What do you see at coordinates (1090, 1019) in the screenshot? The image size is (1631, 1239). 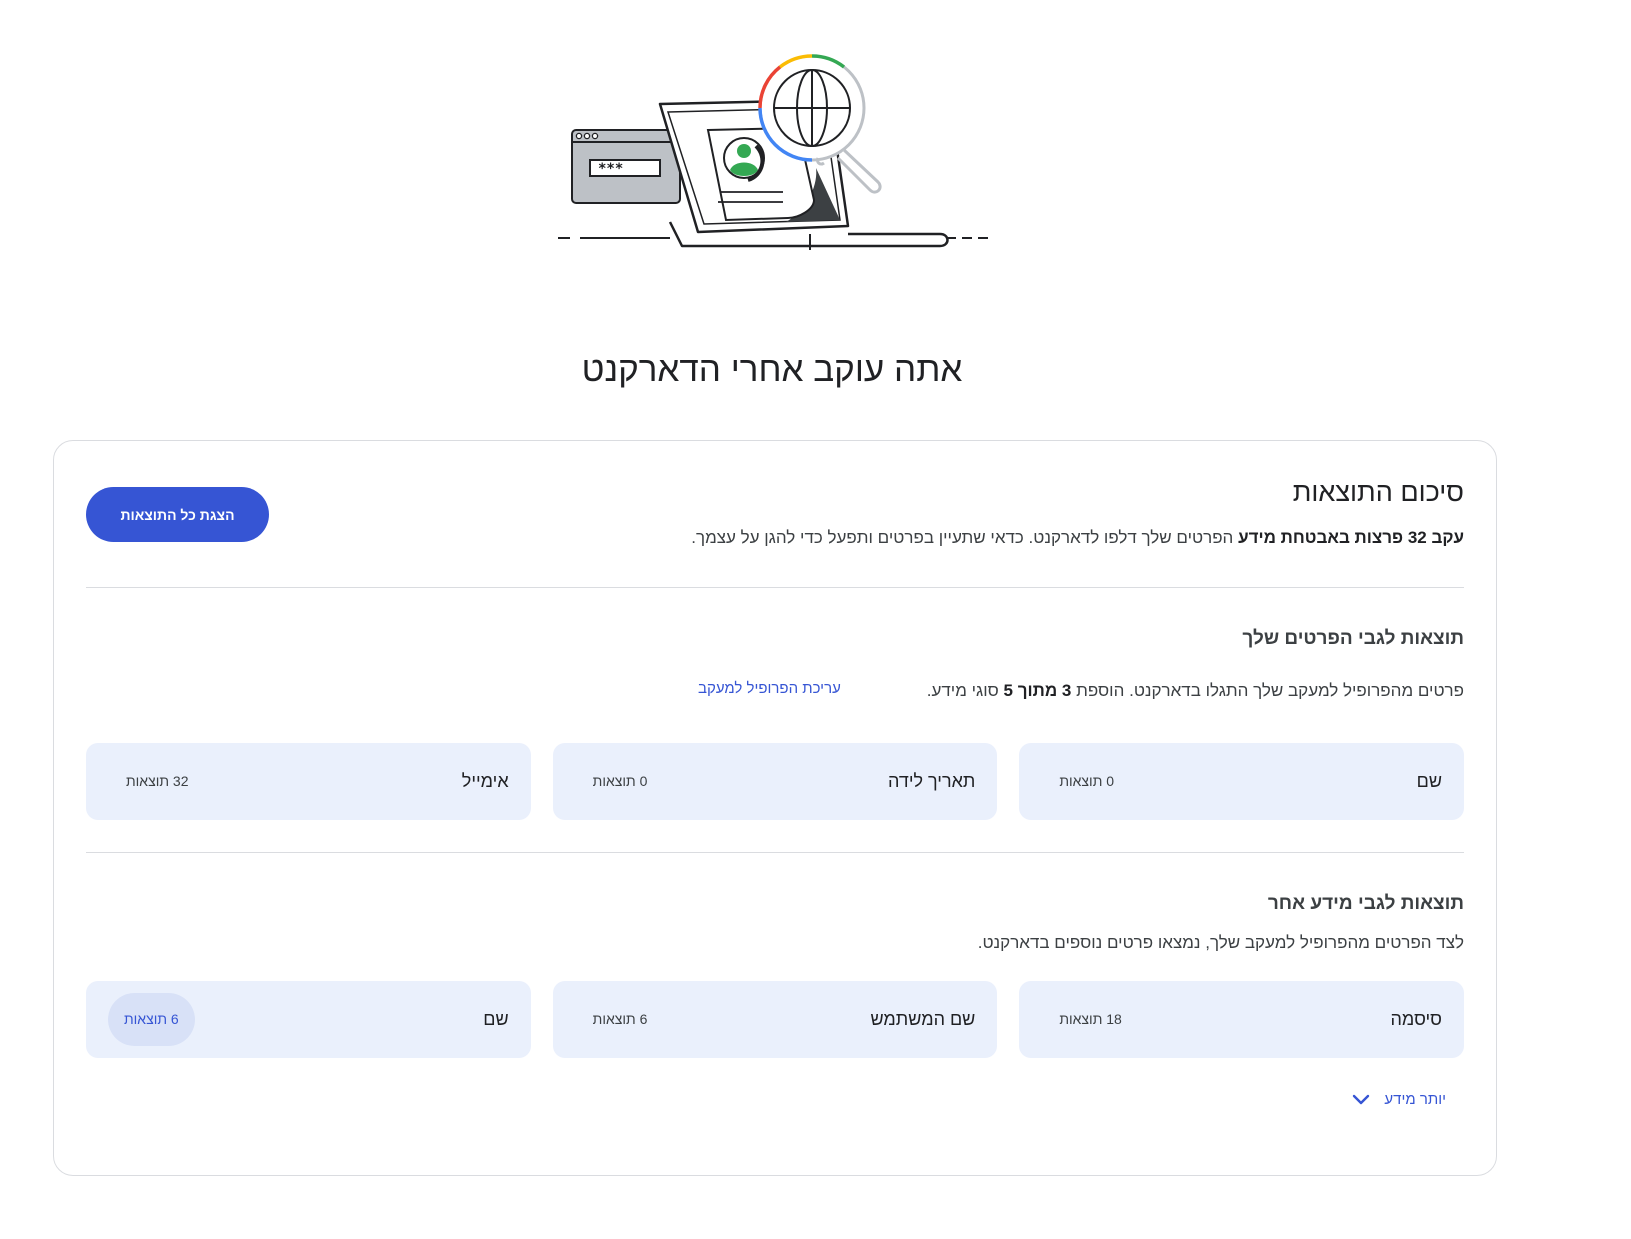 I see `tile-count: 18 תוצאות` at bounding box center [1090, 1019].